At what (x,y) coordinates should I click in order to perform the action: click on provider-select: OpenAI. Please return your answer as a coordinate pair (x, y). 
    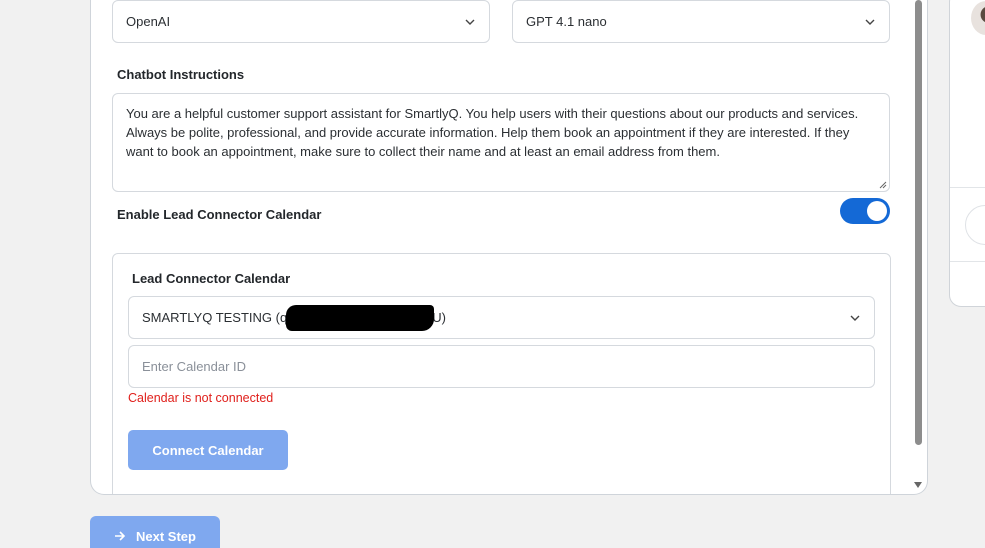
    Looking at the image, I should click on (301, 21).